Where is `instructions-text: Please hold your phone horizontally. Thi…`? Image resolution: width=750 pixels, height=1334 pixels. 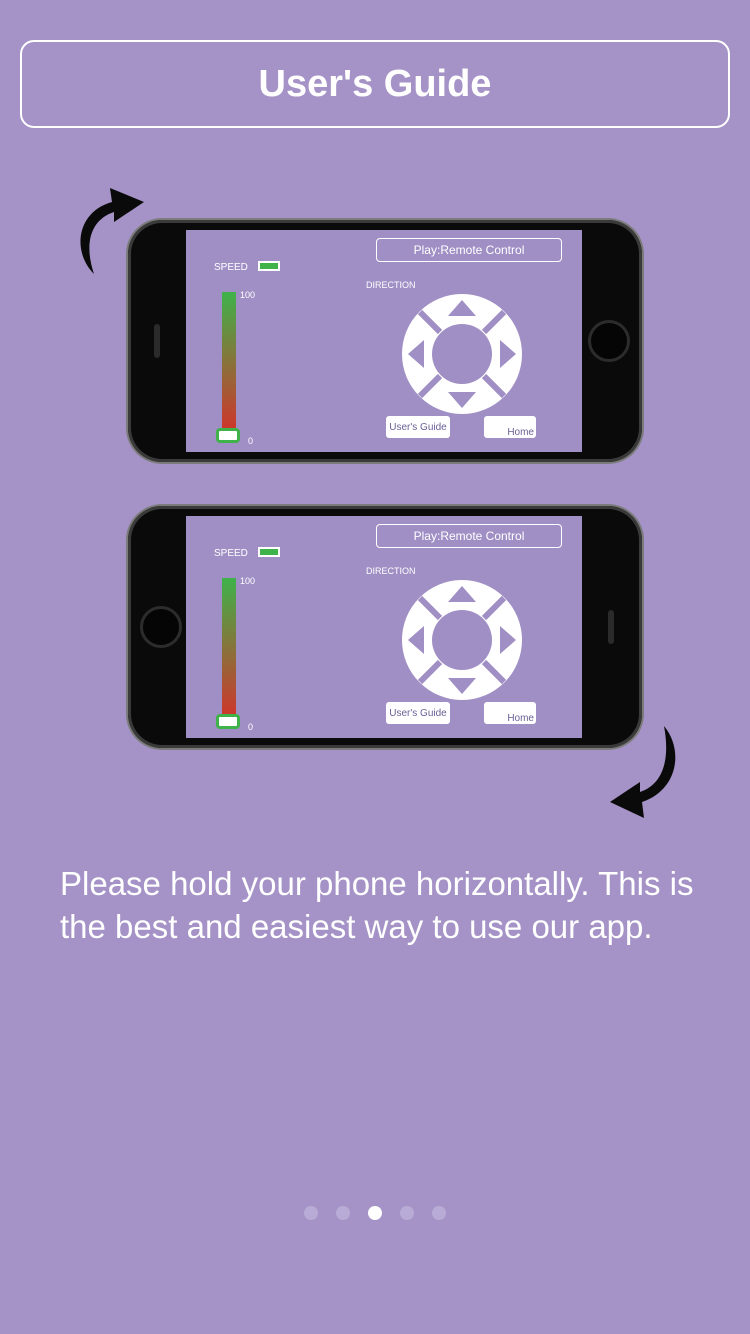 instructions-text: Please hold your phone horizontally. Thi… is located at coordinates (377, 905).